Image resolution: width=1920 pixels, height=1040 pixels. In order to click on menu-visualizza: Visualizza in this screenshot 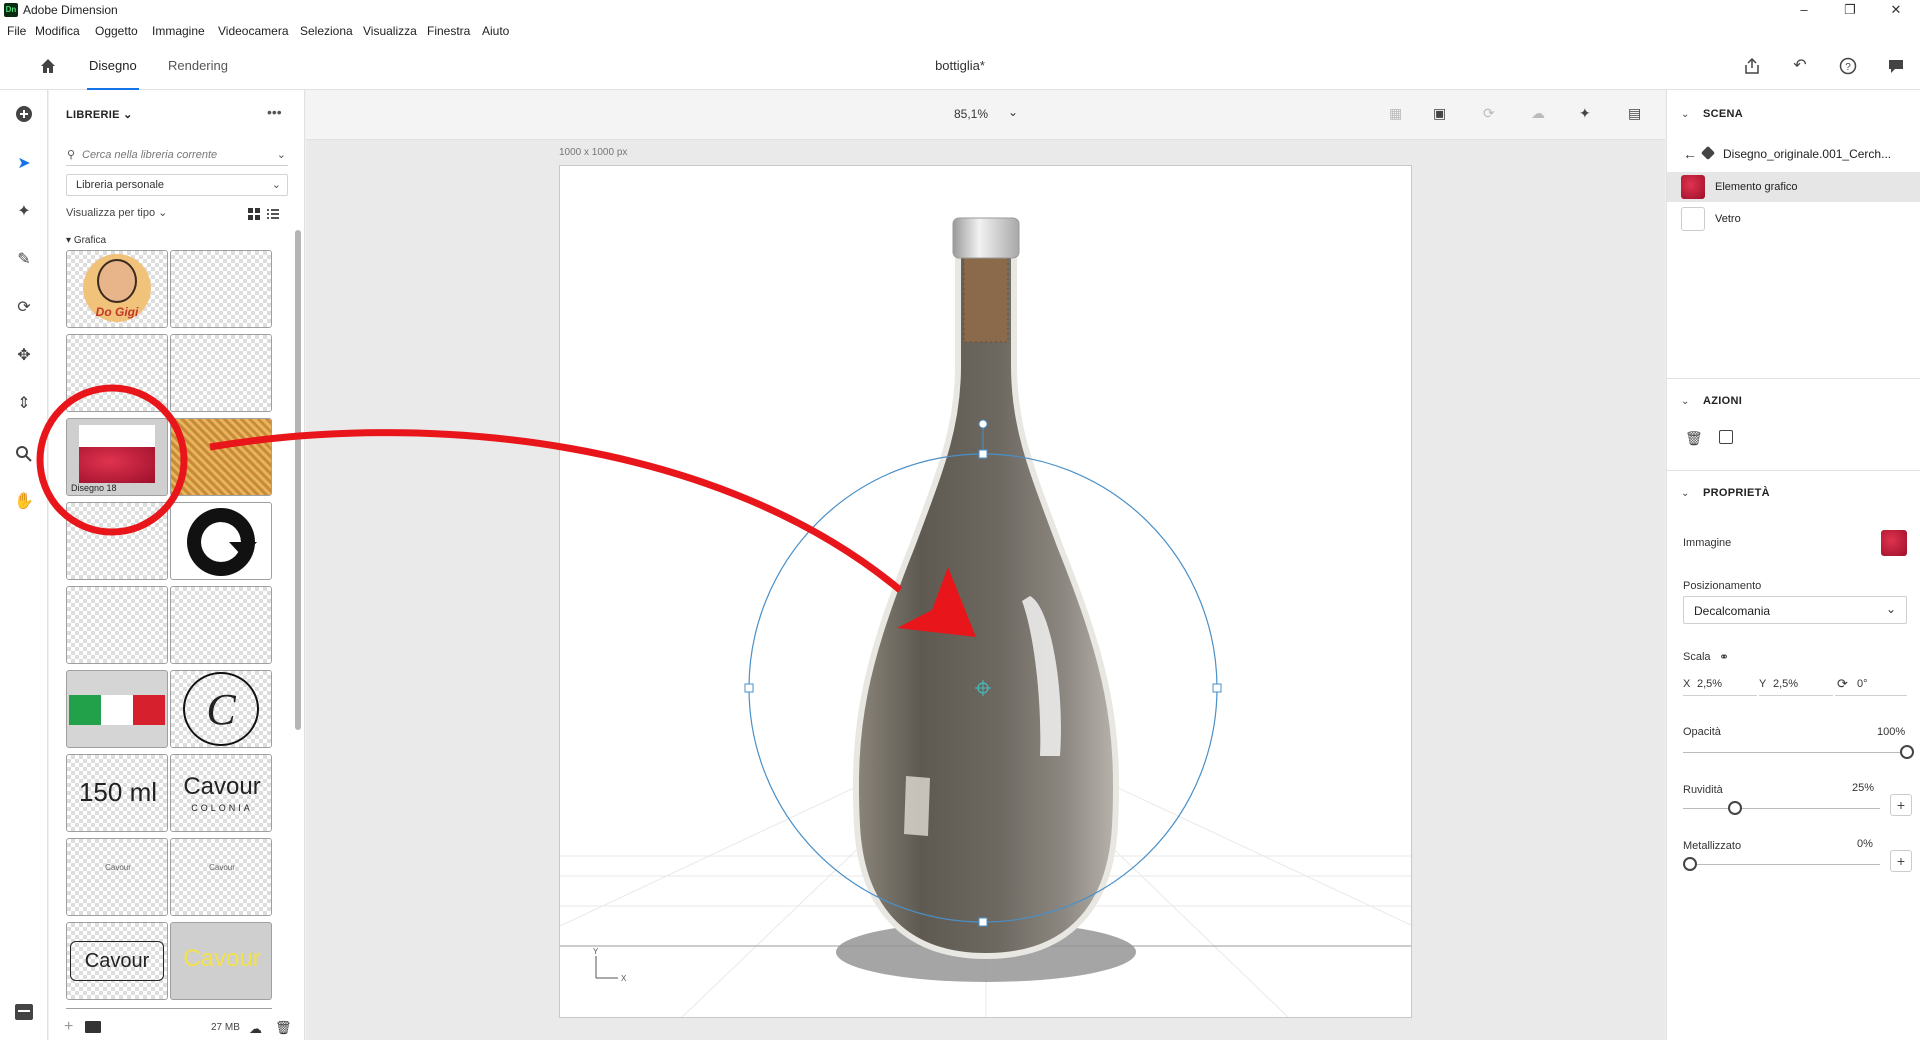, I will do `click(390, 31)`.